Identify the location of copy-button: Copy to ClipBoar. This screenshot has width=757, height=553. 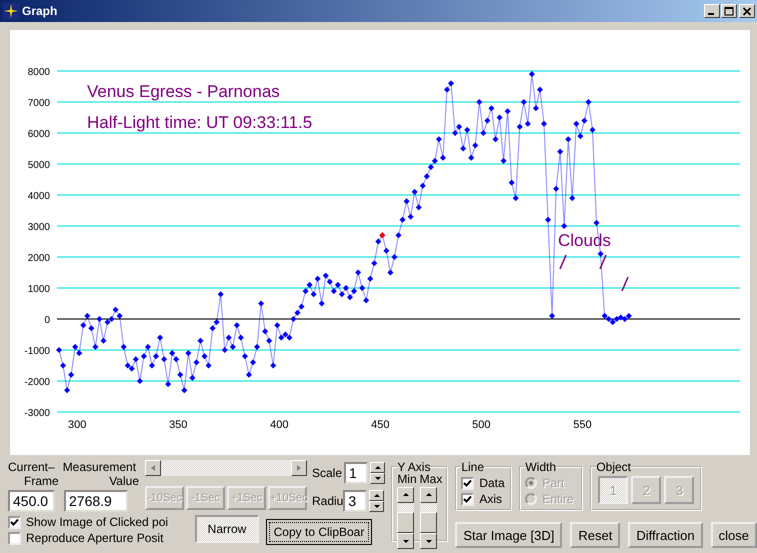
(319, 532).